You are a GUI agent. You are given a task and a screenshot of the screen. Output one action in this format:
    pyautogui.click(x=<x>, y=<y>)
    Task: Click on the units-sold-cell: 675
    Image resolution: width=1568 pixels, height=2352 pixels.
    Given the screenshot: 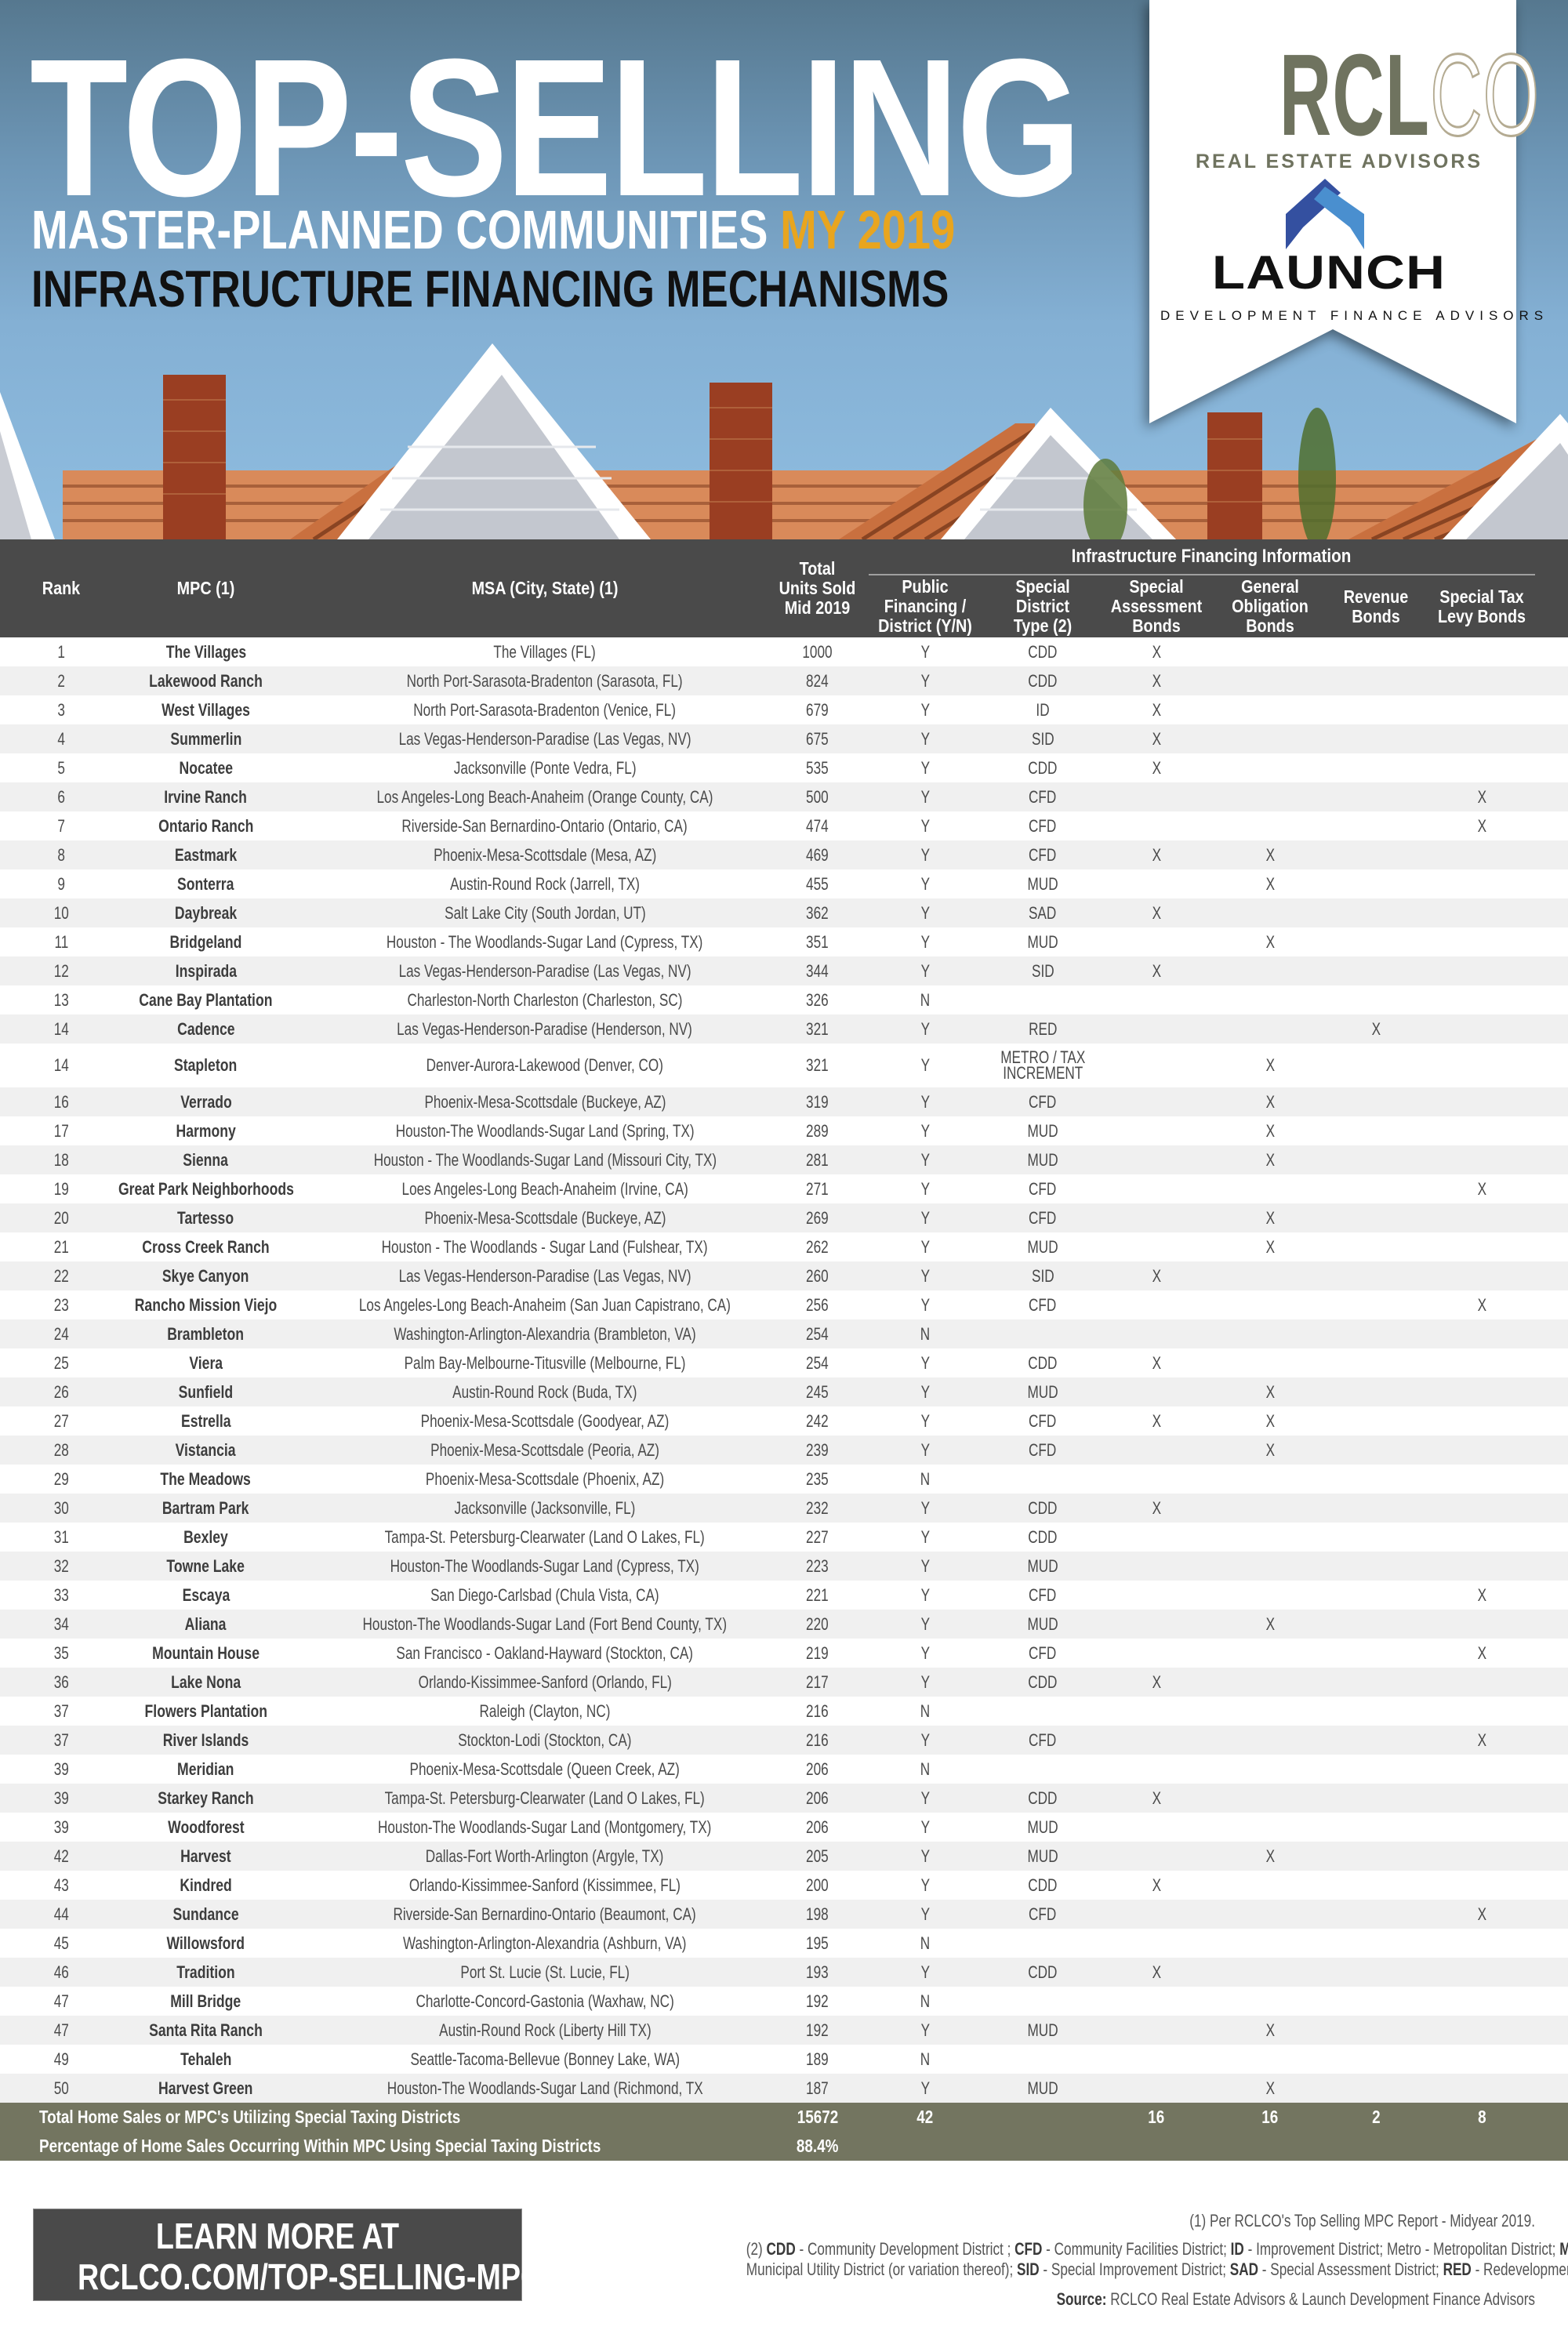 What is the action you would take?
    pyautogui.click(x=817, y=738)
    